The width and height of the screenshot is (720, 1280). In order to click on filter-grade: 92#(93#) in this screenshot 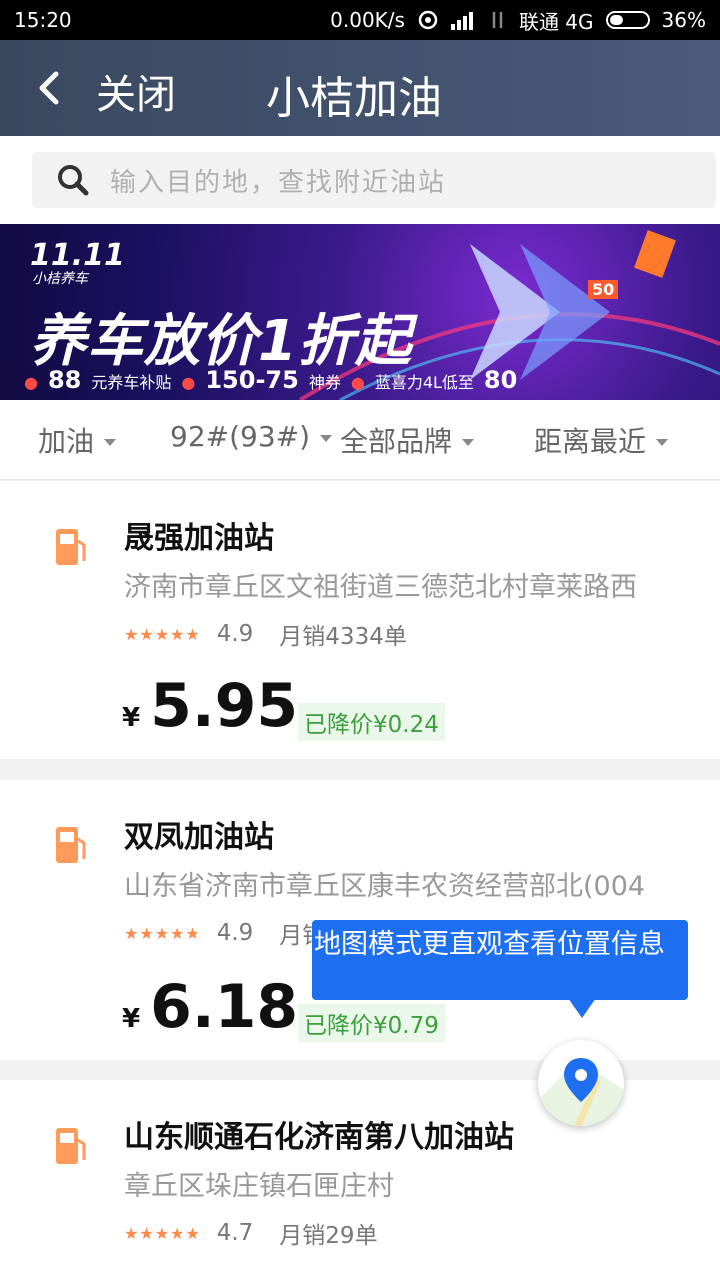, I will do `click(251, 436)`.